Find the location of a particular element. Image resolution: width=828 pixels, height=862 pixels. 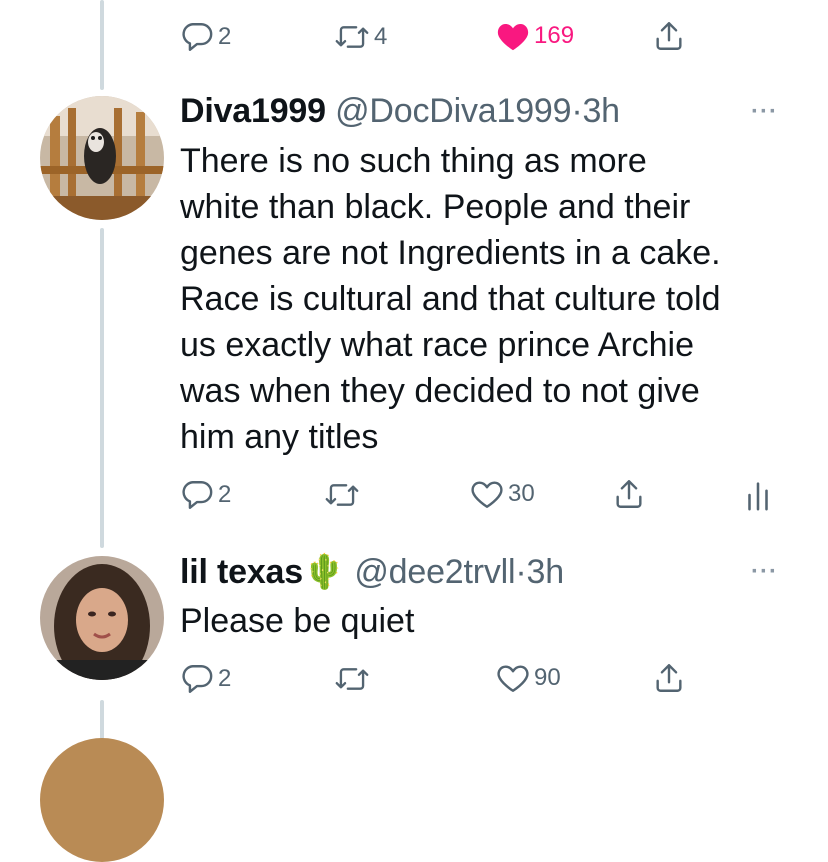

user-handle: @dee2trvll is located at coordinates (434, 572).